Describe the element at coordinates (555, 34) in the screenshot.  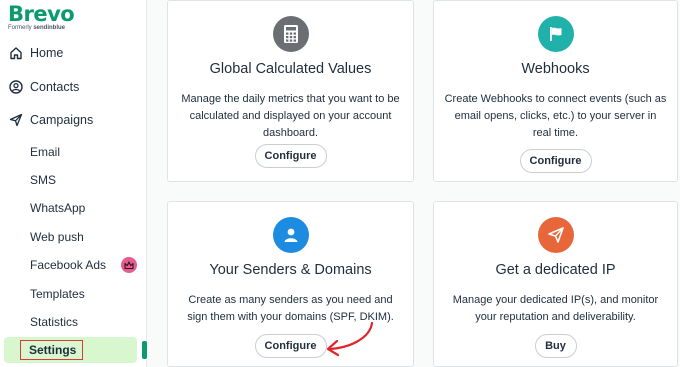
I see `flag-icon` at that location.